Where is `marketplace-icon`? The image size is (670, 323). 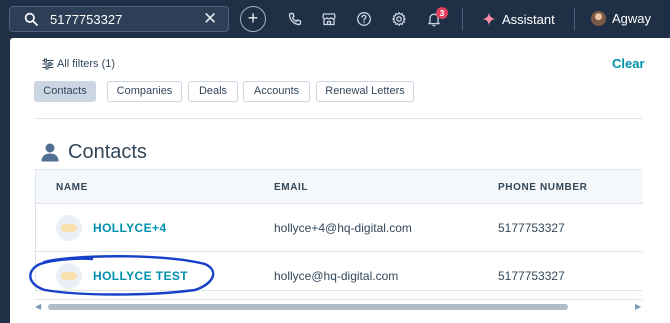 marketplace-icon is located at coordinates (329, 19).